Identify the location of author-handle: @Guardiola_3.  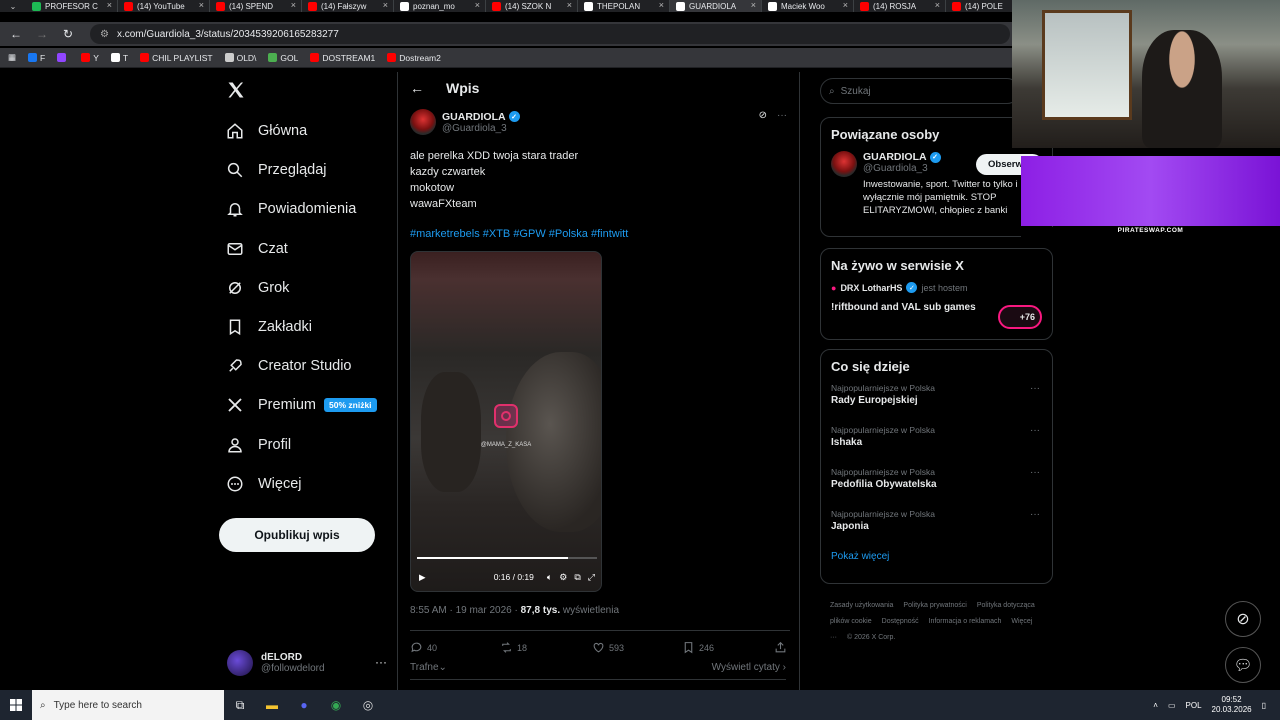
(481, 128).